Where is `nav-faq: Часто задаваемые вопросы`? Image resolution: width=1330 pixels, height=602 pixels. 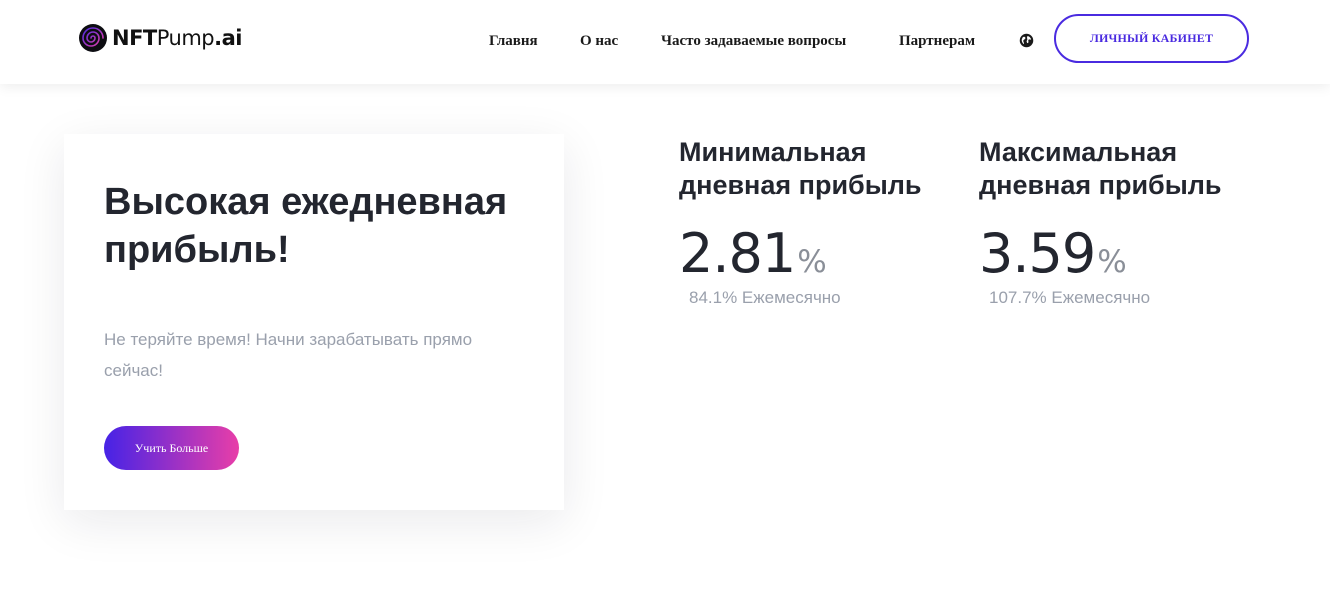 nav-faq: Часто задаваемые вопросы is located at coordinates (753, 41).